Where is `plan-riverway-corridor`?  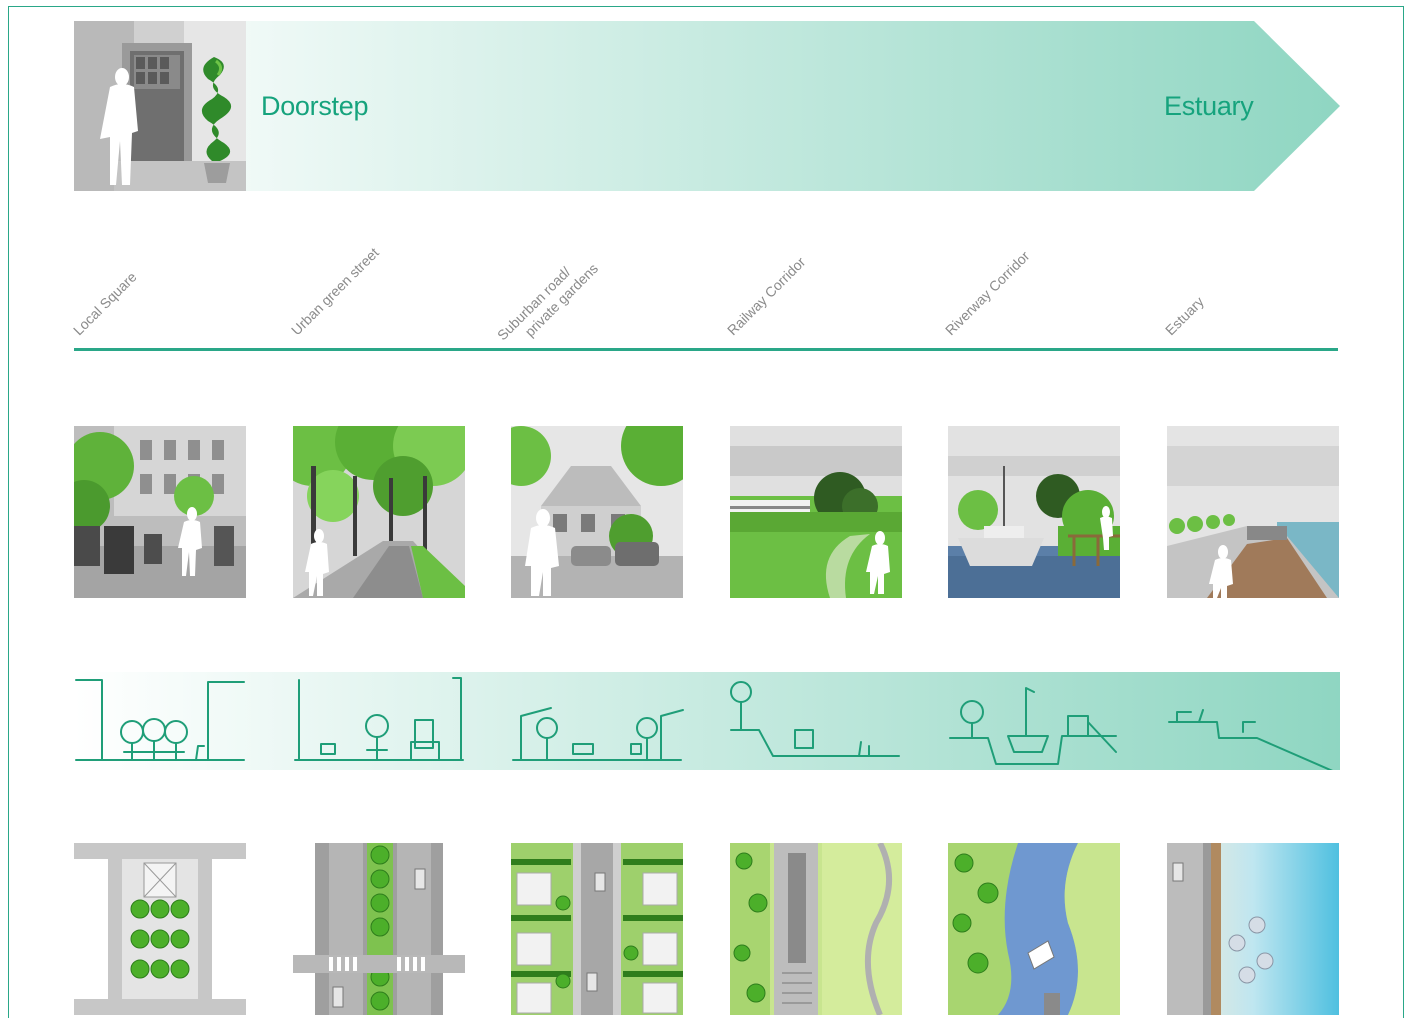
plan-riverway-corridor is located at coordinates (1034, 929).